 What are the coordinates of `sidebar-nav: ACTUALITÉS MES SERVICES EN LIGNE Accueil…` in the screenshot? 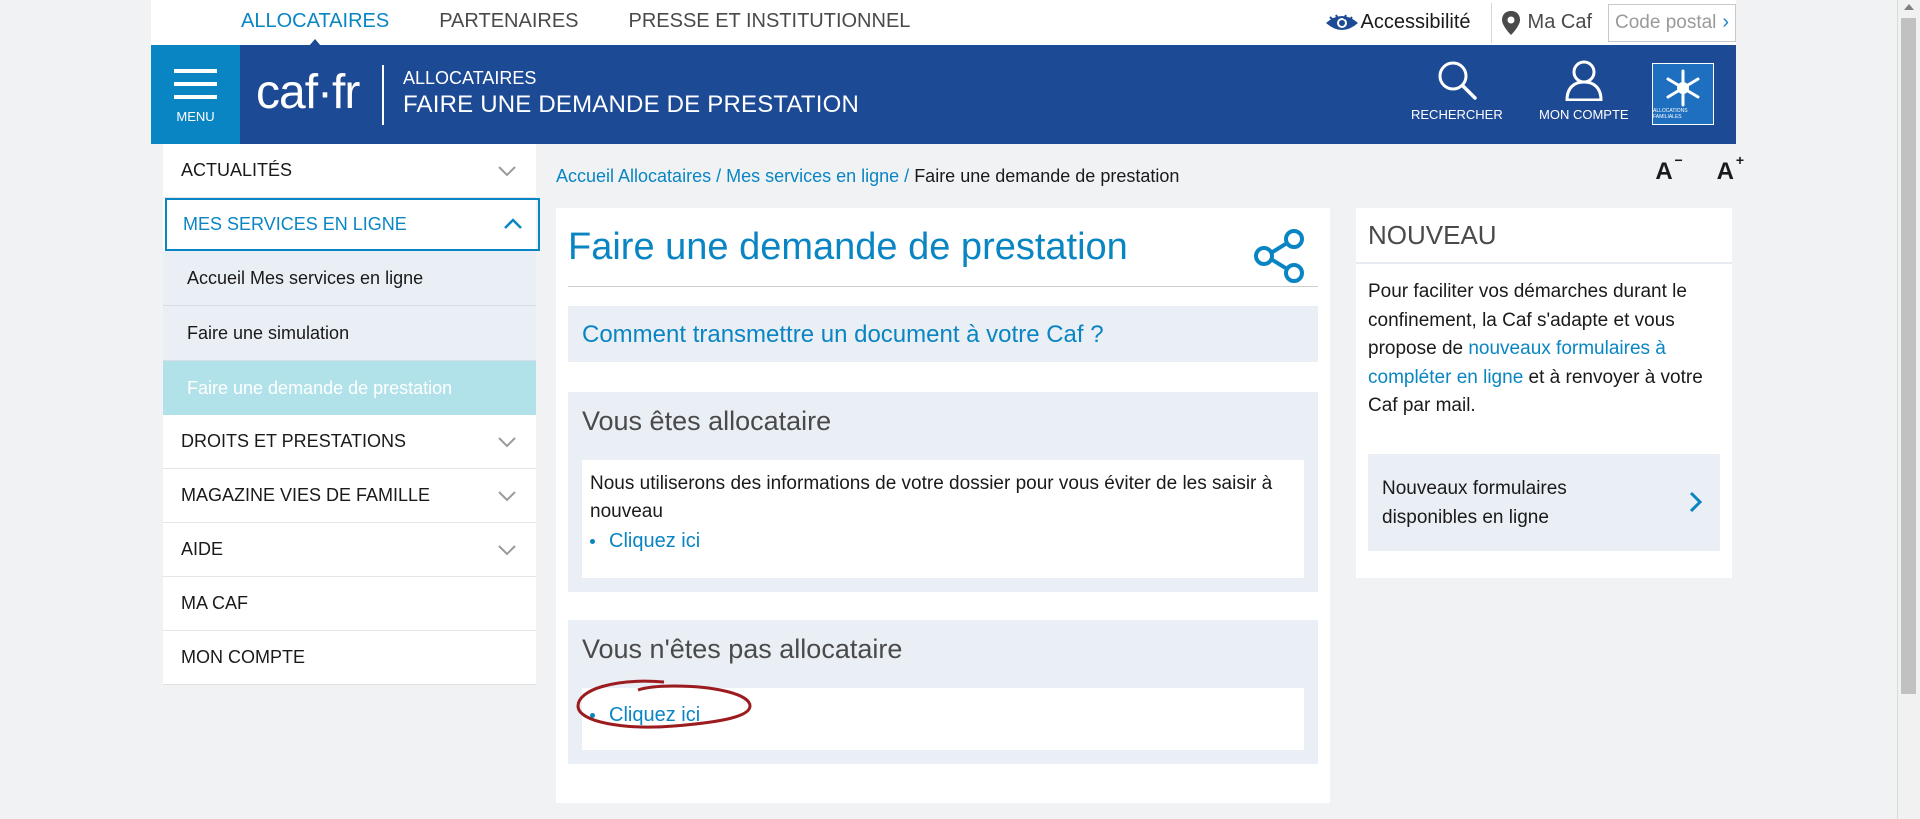 It's located at (351, 414).